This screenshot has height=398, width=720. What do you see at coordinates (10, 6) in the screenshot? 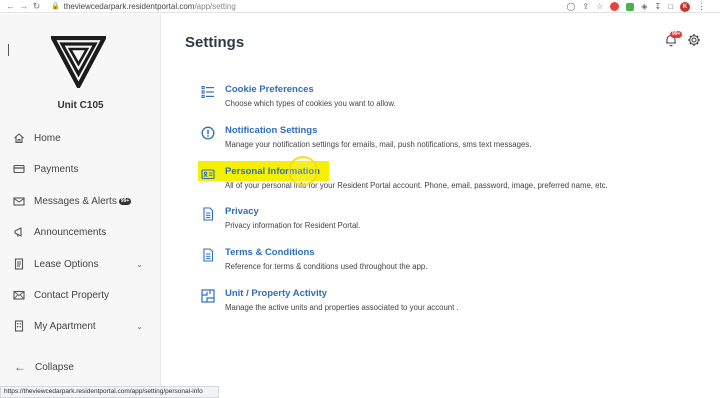
I see `back-arrow-icon: ←` at bounding box center [10, 6].